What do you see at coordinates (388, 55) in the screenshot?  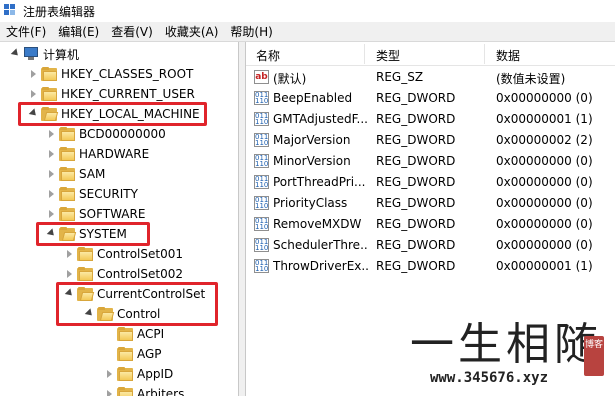 I see `column-header-type: 类型` at bounding box center [388, 55].